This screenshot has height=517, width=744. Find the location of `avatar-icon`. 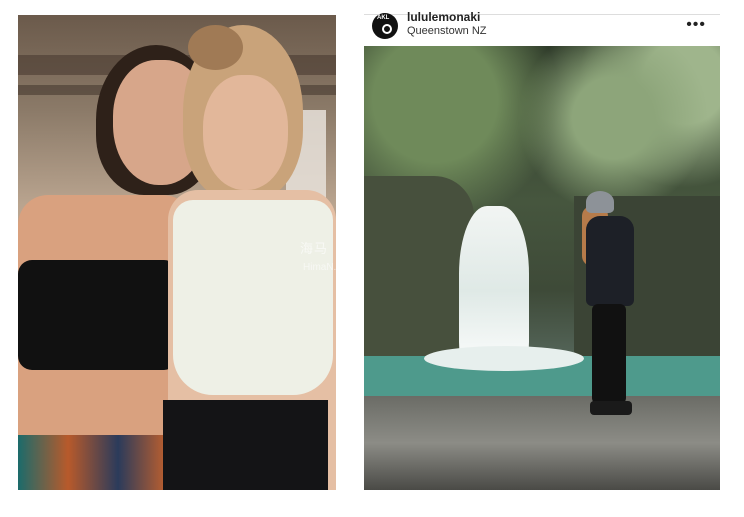

avatar-icon is located at coordinates (387, 29).